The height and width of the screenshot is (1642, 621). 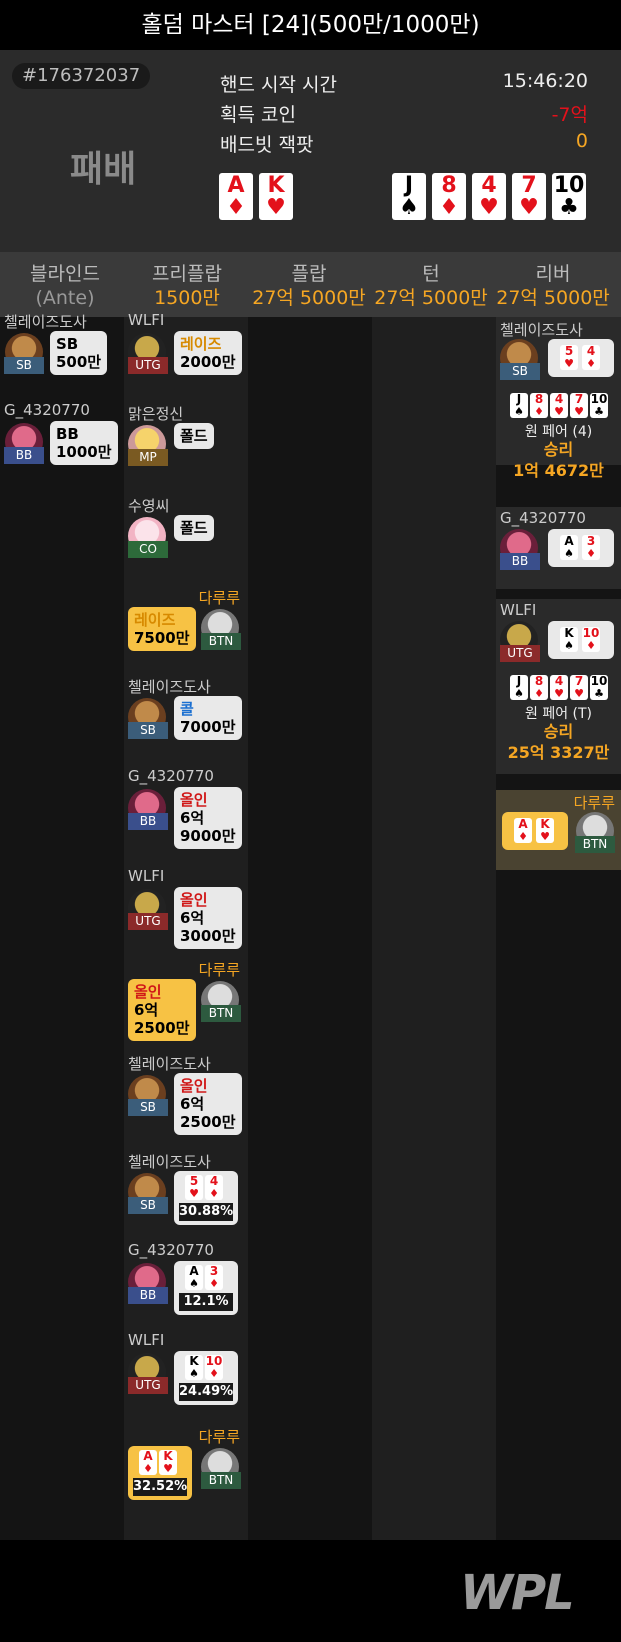 What do you see at coordinates (208, 836) in the screenshot?
I see `action-amount-2: 9000만` at bounding box center [208, 836].